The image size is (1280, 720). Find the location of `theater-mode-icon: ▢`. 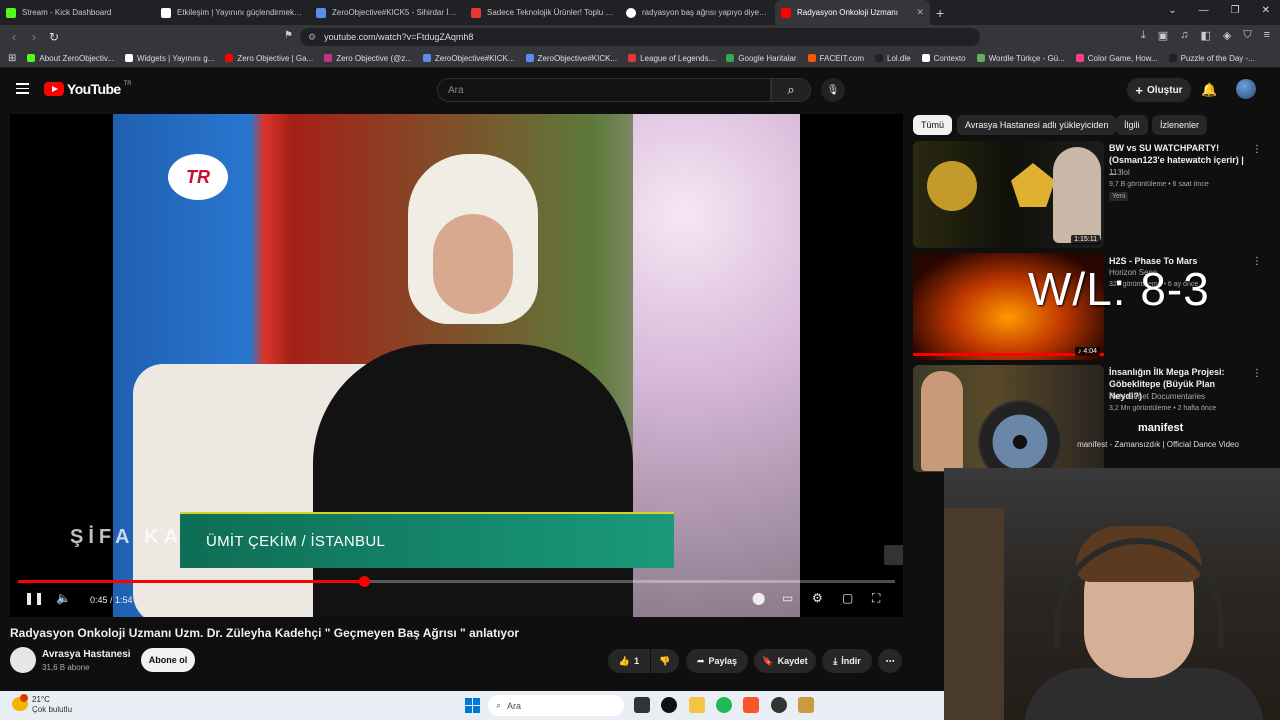

theater-mode-icon: ▢ is located at coordinates (847, 598).